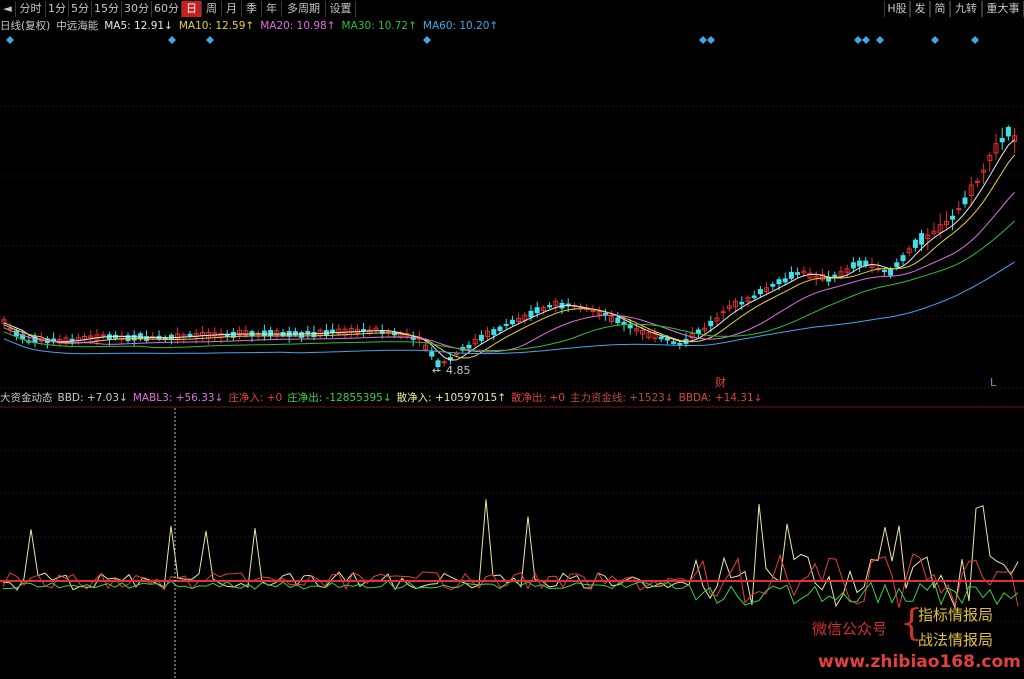  What do you see at coordinates (304, 9) in the screenshot?
I see `tab-multi-period: 多周期` at bounding box center [304, 9].